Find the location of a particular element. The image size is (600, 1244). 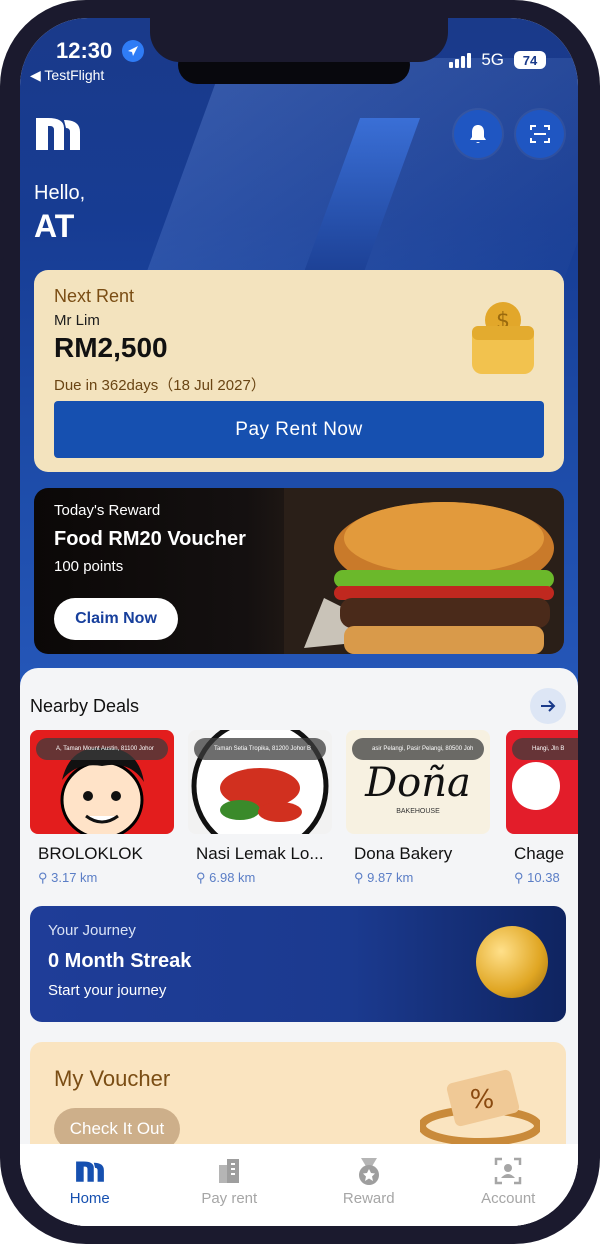

gold-coin-icon is located at coordinates (512, 962).